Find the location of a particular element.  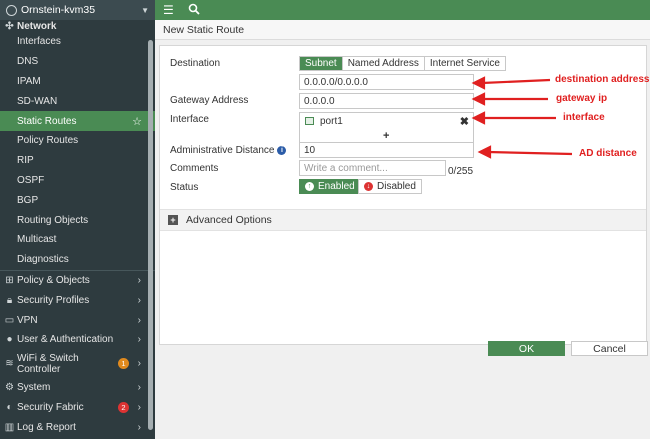

monitor-icon: ▭ is located at coordinates (9, 320).